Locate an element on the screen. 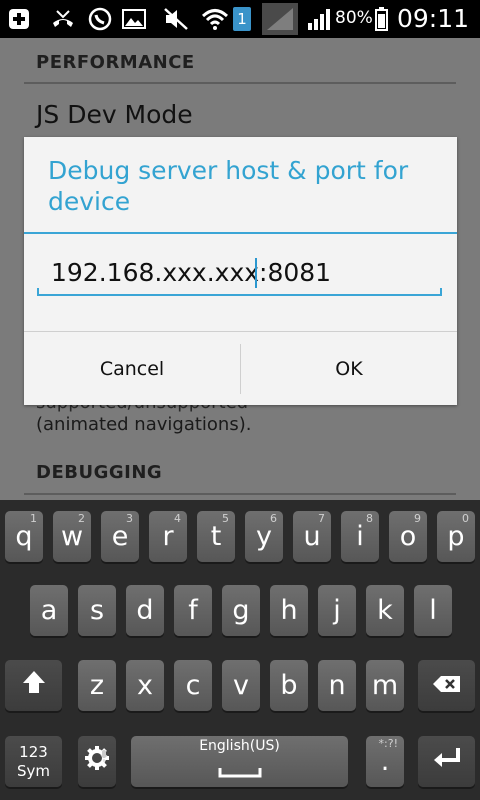 The width and height of the screenshot is (480, 800). key-label: i is located at coordinates (360, 536).